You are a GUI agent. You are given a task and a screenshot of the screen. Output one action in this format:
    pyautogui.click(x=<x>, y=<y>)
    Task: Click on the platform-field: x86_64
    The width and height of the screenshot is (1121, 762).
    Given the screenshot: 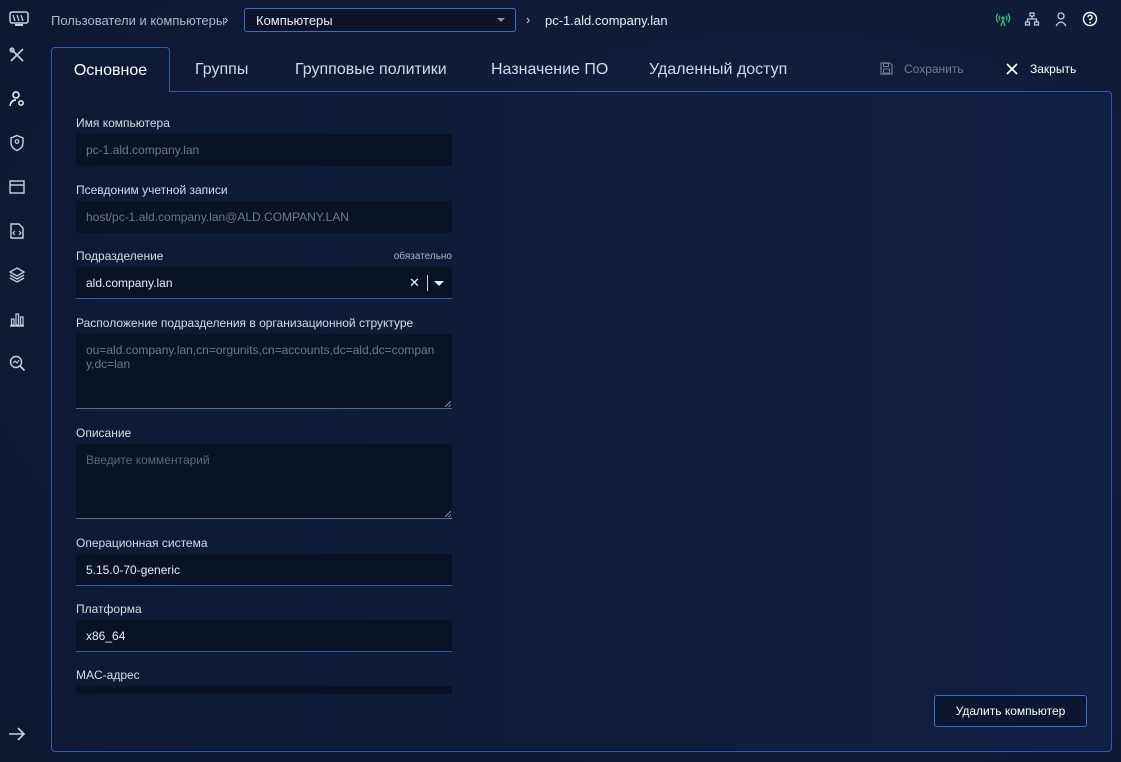 What is the action you would take?
    pyautogui.click(x=264, y=636)
    